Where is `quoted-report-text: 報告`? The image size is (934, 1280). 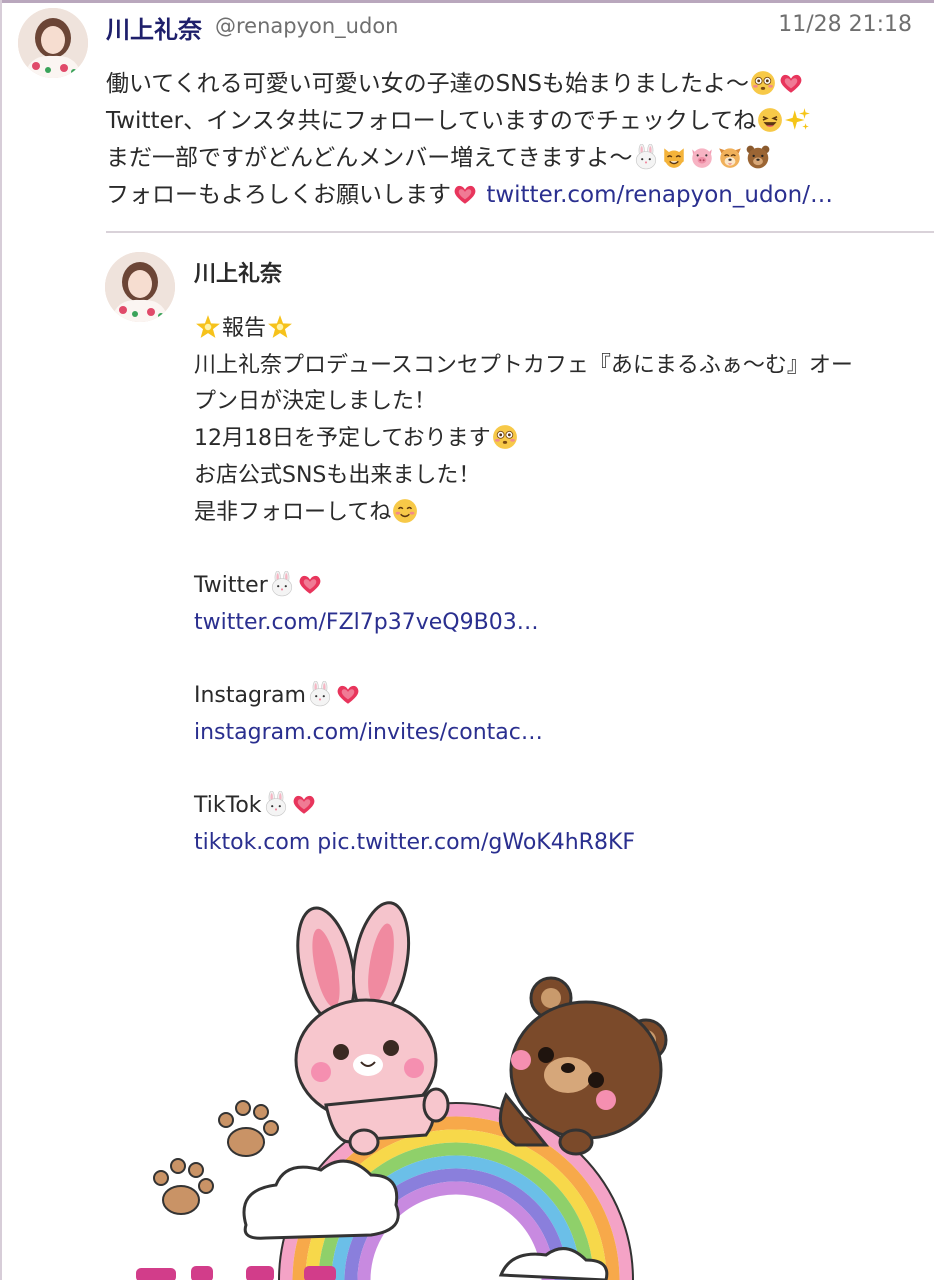 quoted-report-text: 報告 is located at coordinates (244, 328).